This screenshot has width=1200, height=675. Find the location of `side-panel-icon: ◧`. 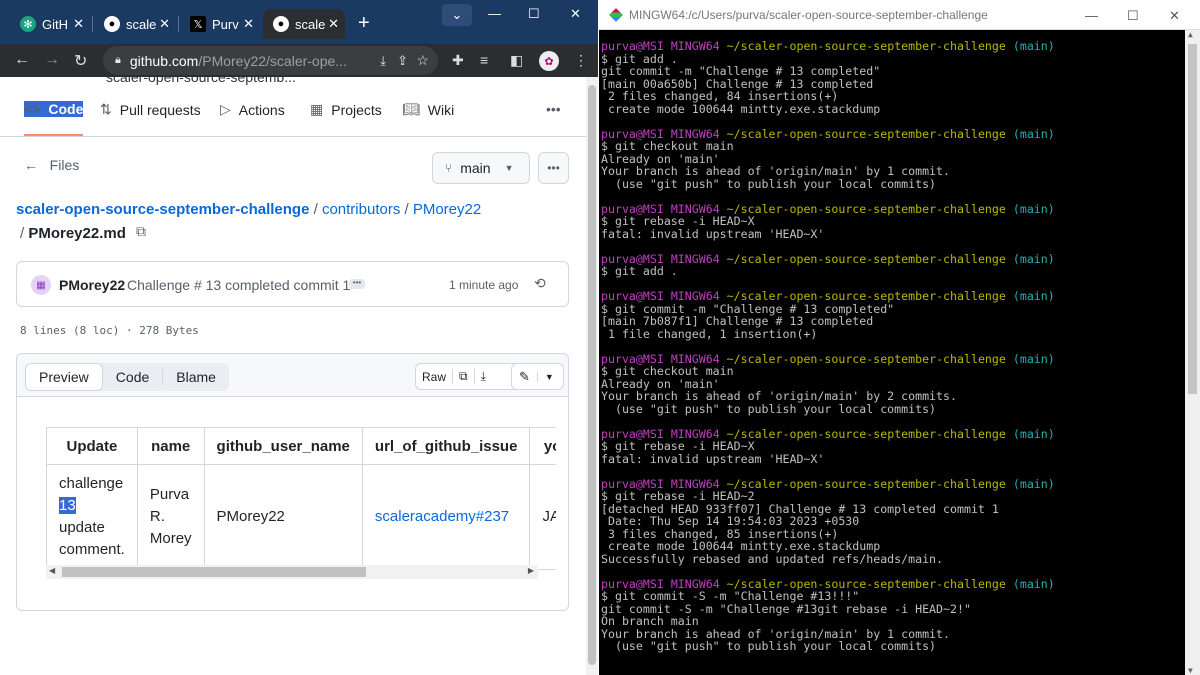

side-panel-icon: ◧ is located at coordinates (516, 60).